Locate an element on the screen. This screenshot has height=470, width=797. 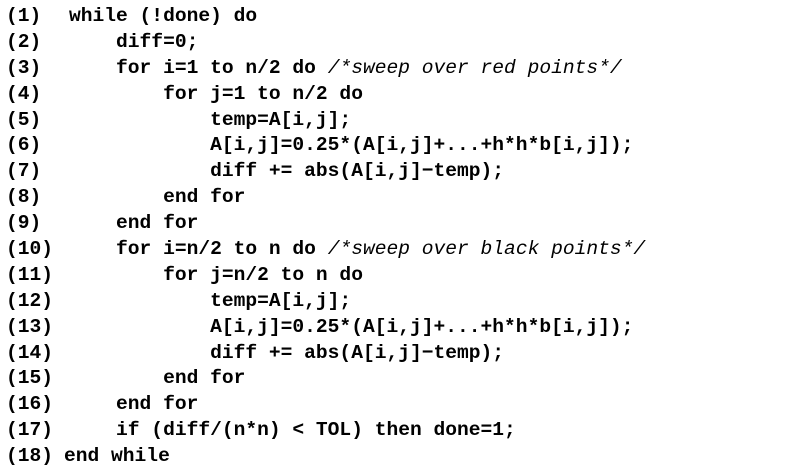
code-line-4: (4) for j=1 to n/2 do is located at coordinates (400, 95).